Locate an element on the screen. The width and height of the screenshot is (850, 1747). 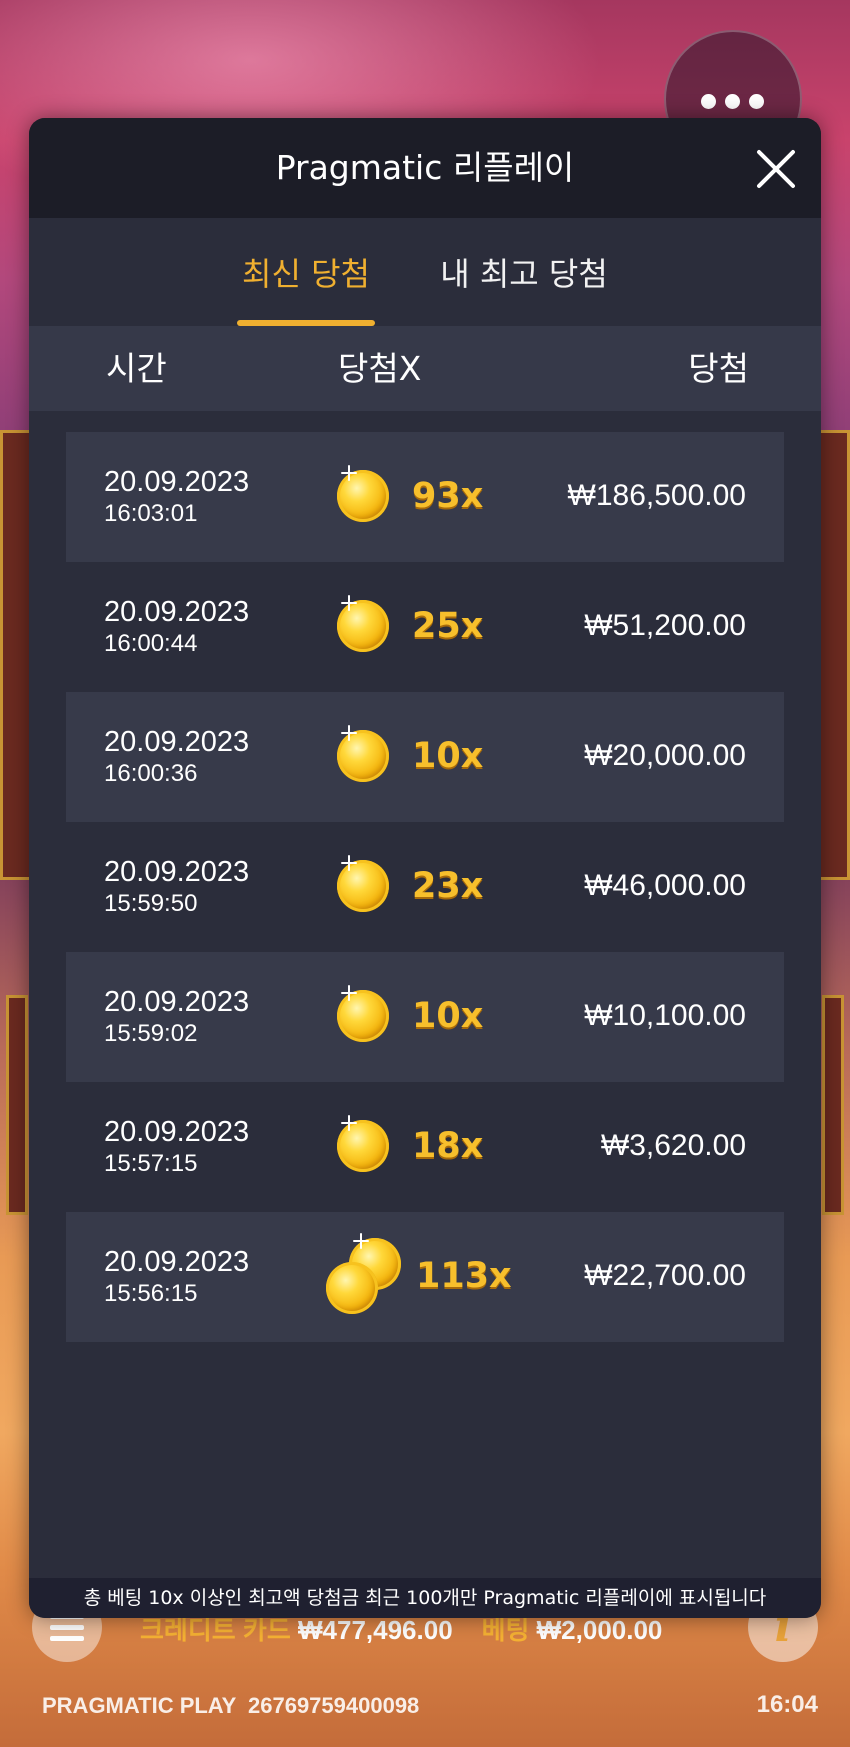
clock: 16:04 is located at coordinates (787, 1704).